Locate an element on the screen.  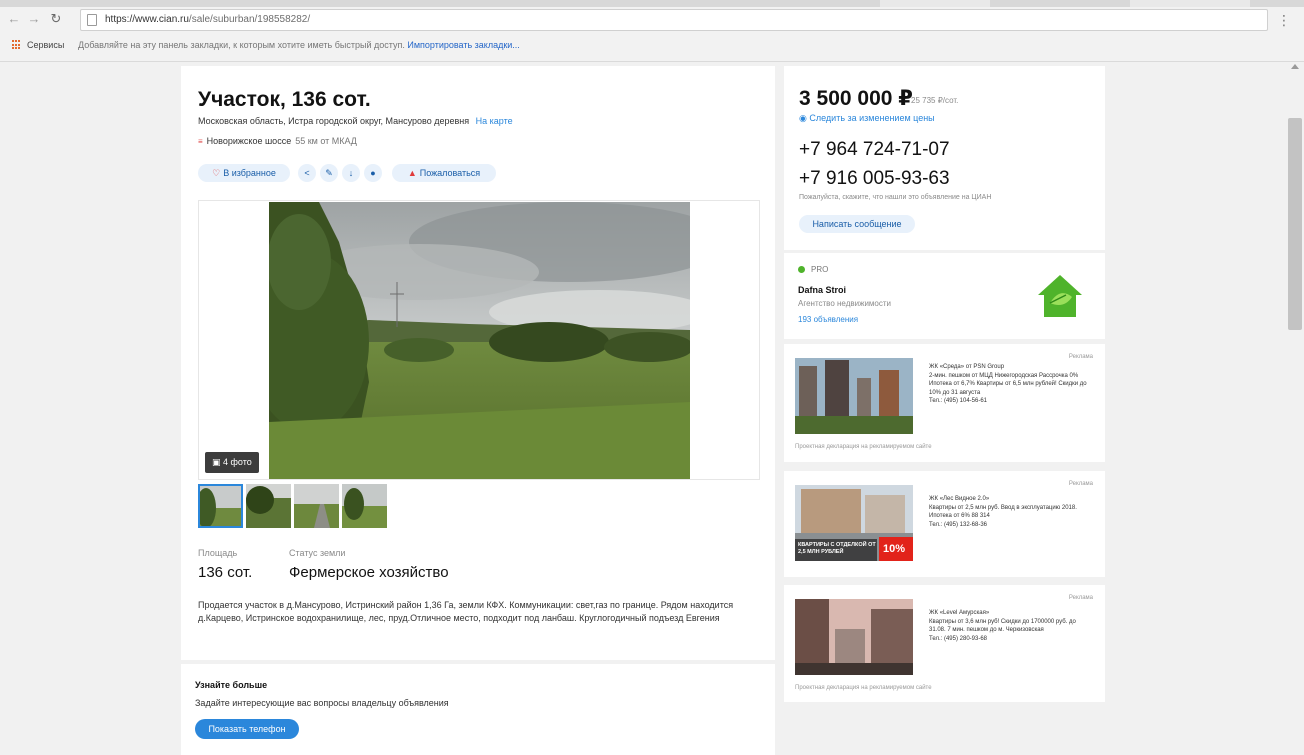
share-button: < is located at coordinates (307, 173).